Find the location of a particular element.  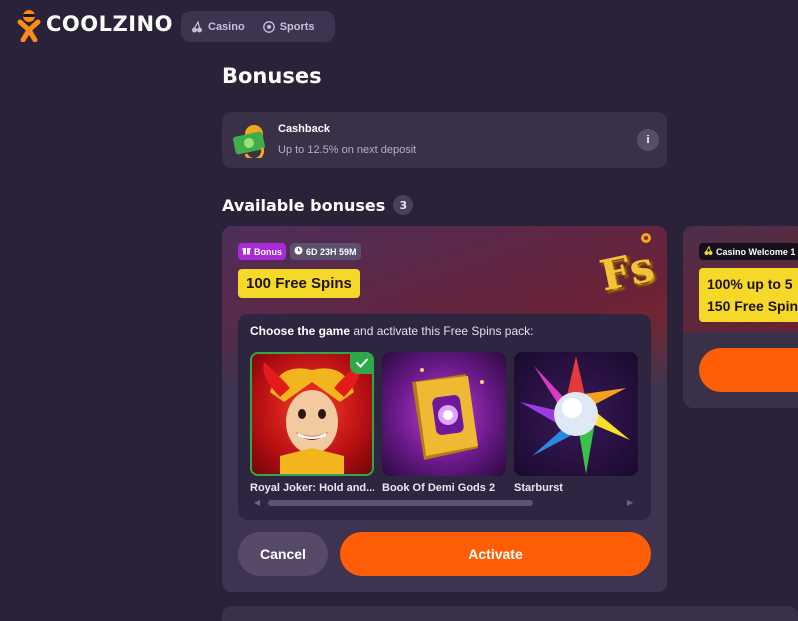

game-card-book-of-demi-gods-2: Book Of Demi Gods 2 is located at coordinates (444, 423).